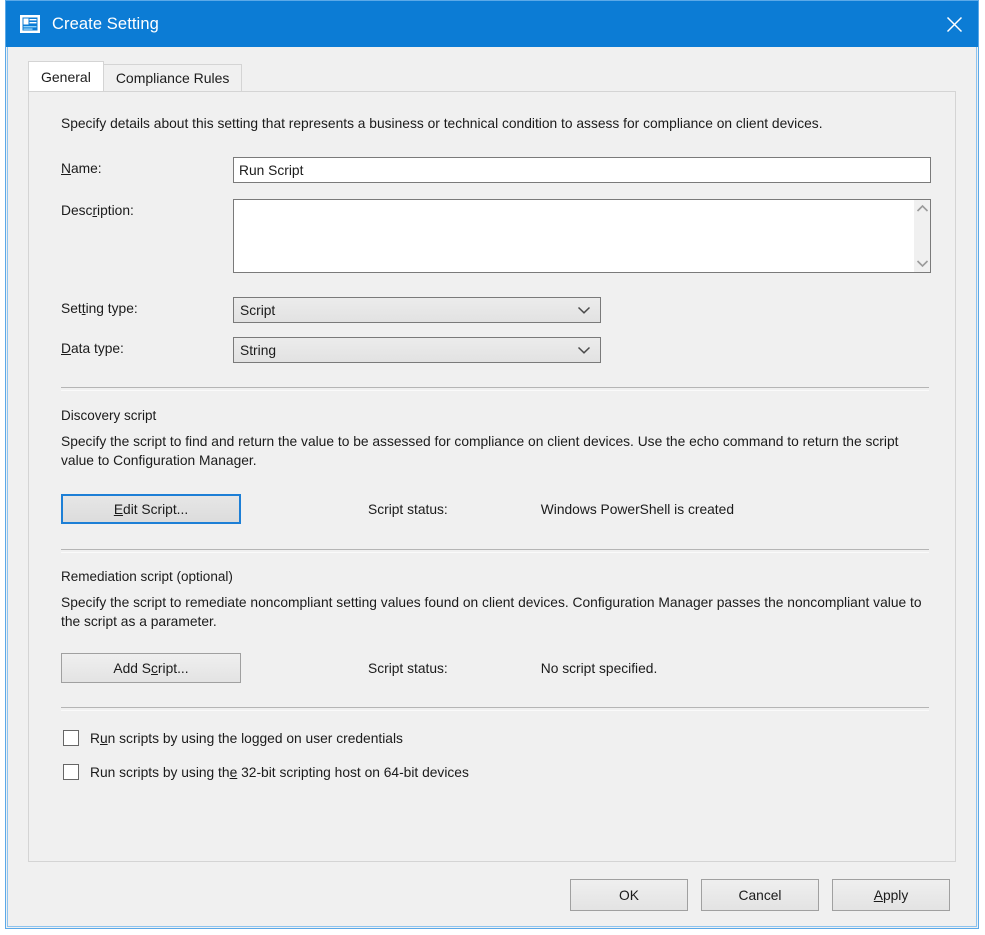 This screenshot has width=985, height=935. I want to click on tab-compliance-rules: Compliance Rules, so click(172, 77).